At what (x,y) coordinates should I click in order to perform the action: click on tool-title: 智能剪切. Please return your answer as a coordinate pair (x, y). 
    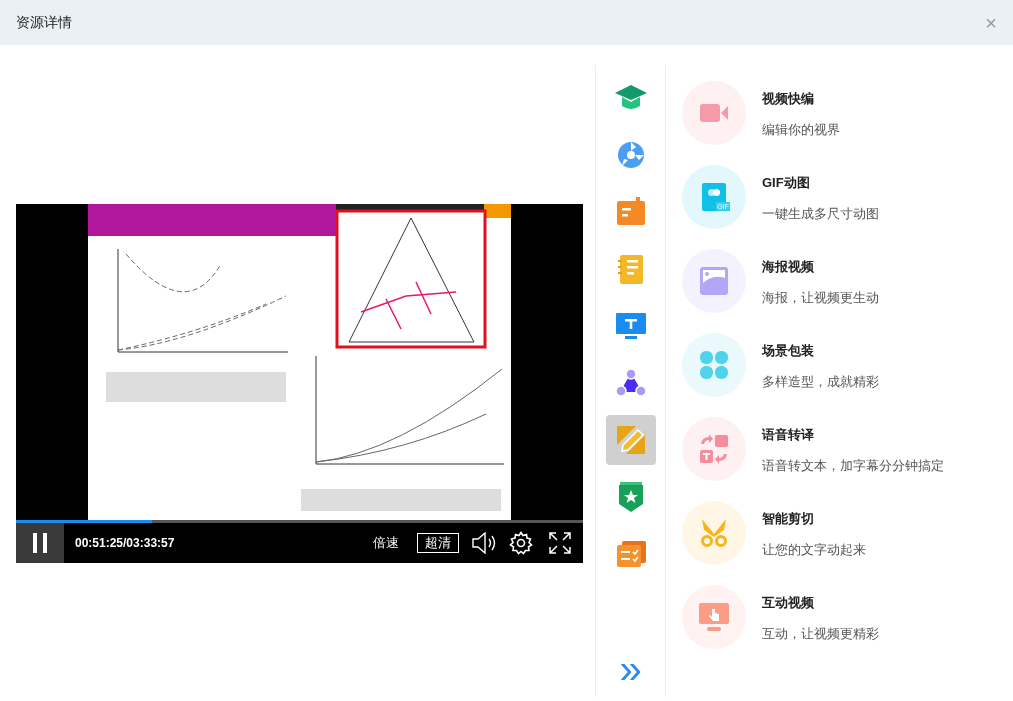
    Looking at the image, I should click on (788, 519).